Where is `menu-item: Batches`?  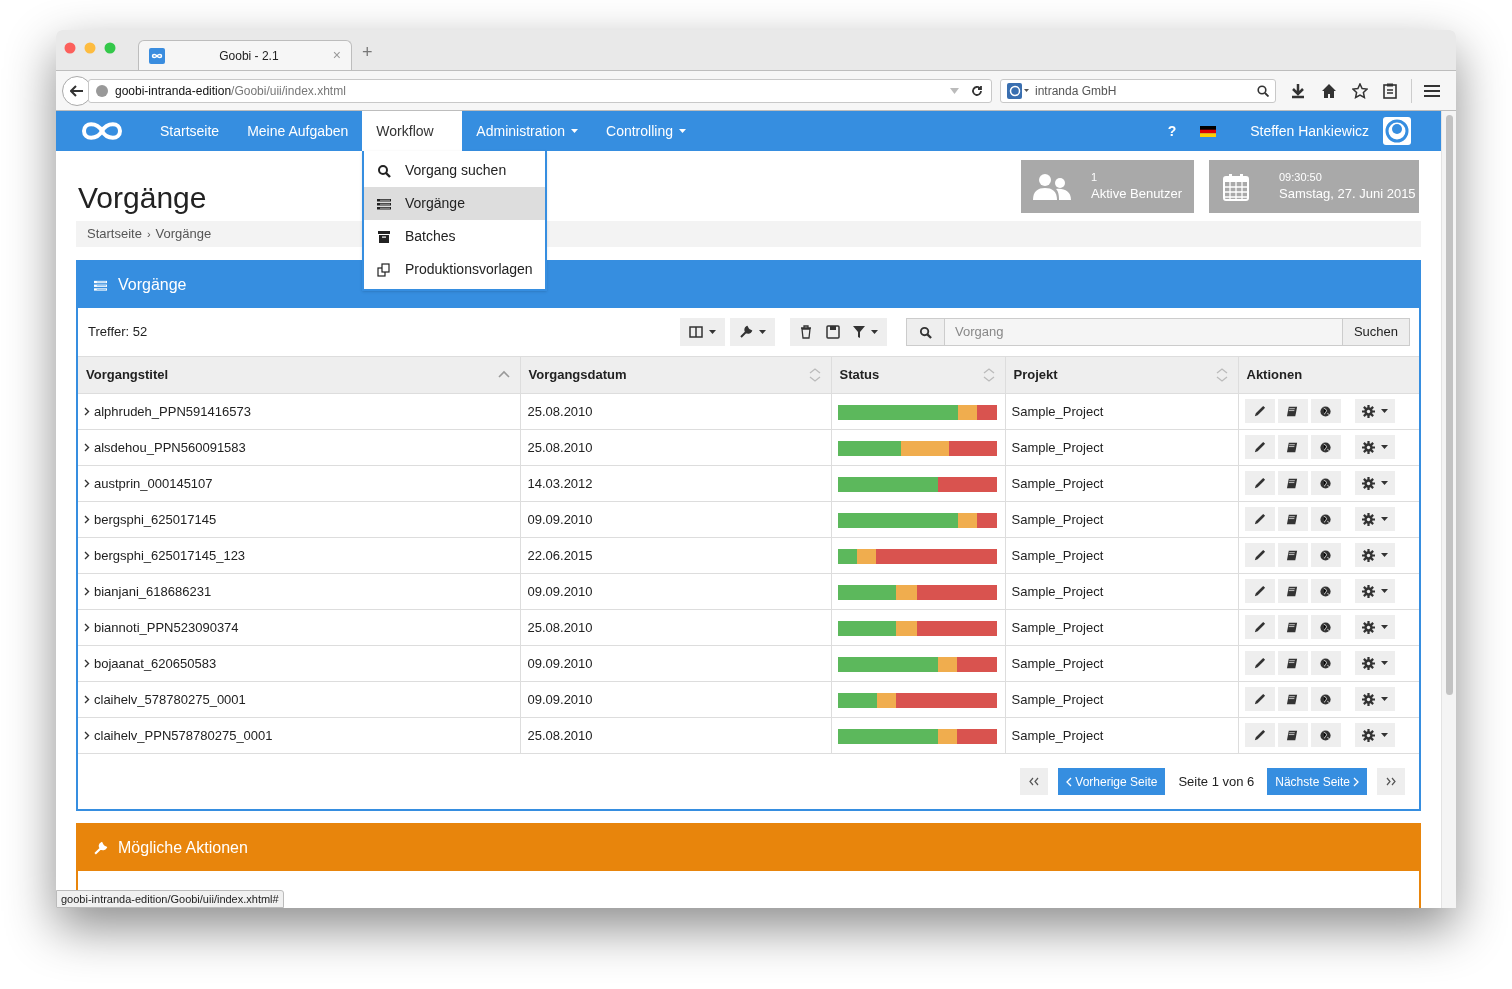
menu-item: Batches is located at coordinates (454, 236).